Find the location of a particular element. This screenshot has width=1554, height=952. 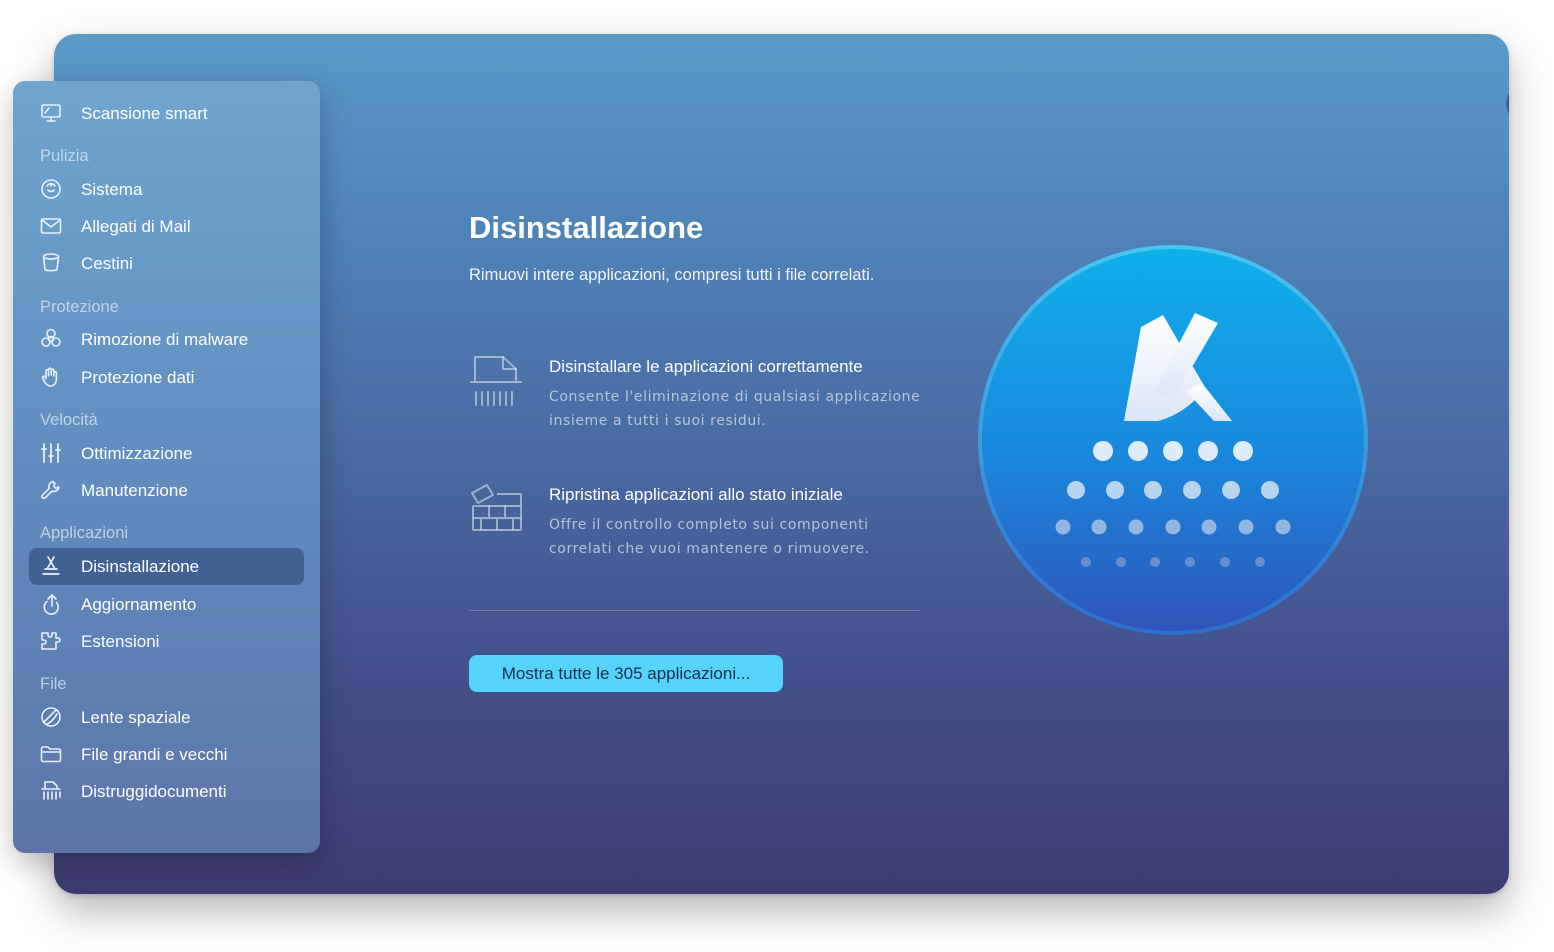

sidebar-item-maintenance: Manutenzione is located at coordinates (166, 490).